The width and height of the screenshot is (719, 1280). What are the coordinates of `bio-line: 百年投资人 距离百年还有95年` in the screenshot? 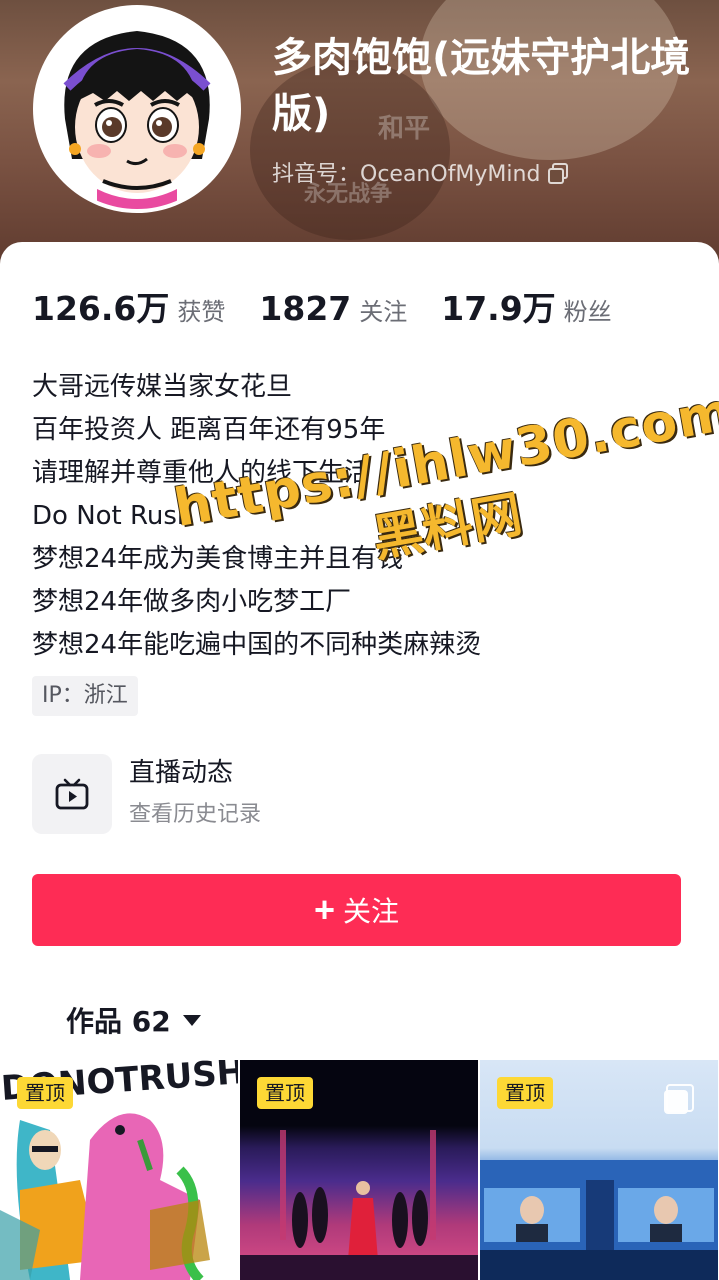 It's located at (209, 430).